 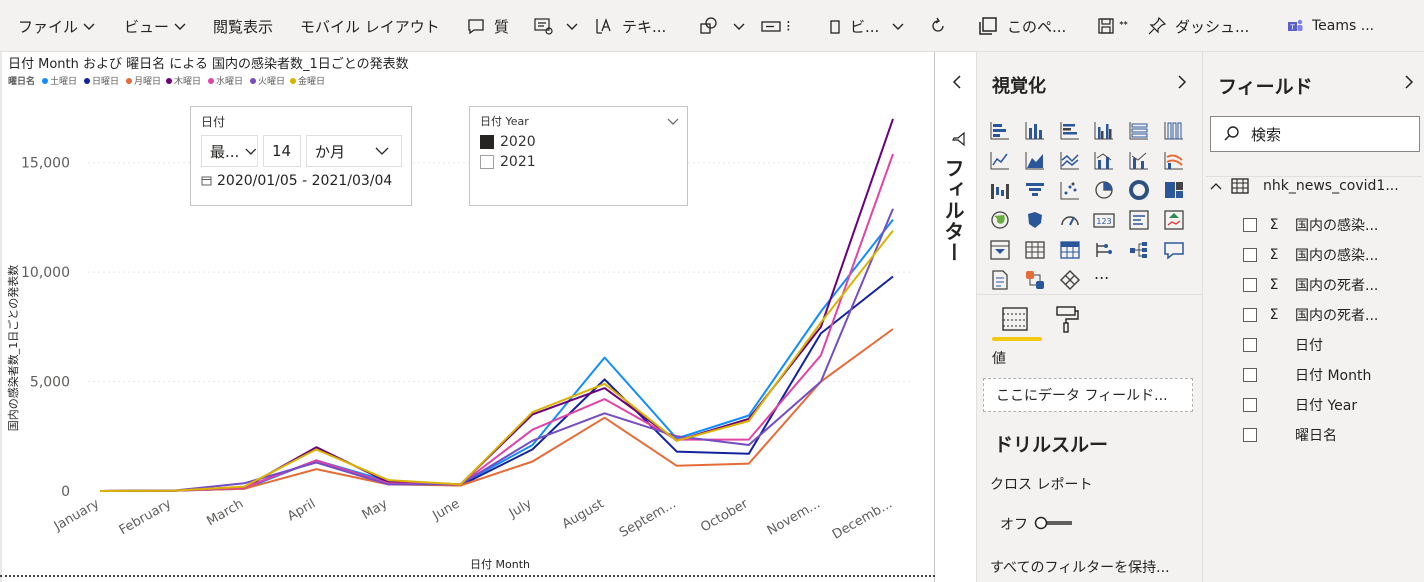 What do you see at coordinates (1174, 190) in the screenshot?
I see `treemap-icon` at bounding box center [1174, 190].